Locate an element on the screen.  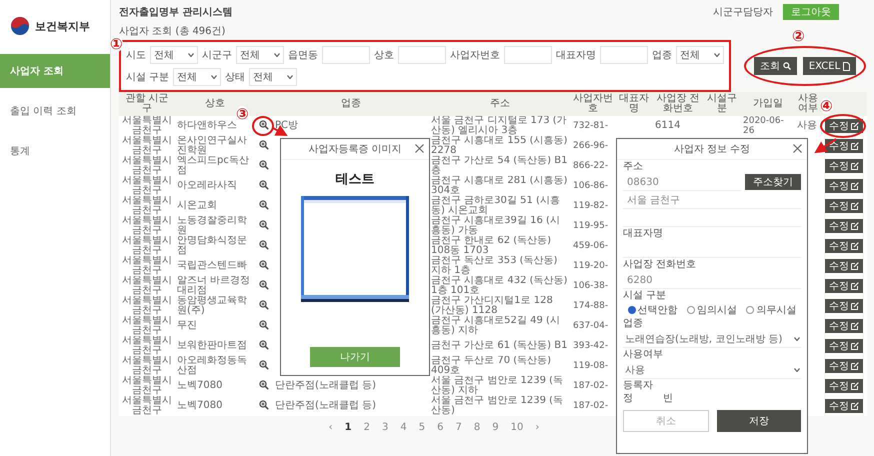
business-number-cell: 393-42- is located at coordinates (590, 346).